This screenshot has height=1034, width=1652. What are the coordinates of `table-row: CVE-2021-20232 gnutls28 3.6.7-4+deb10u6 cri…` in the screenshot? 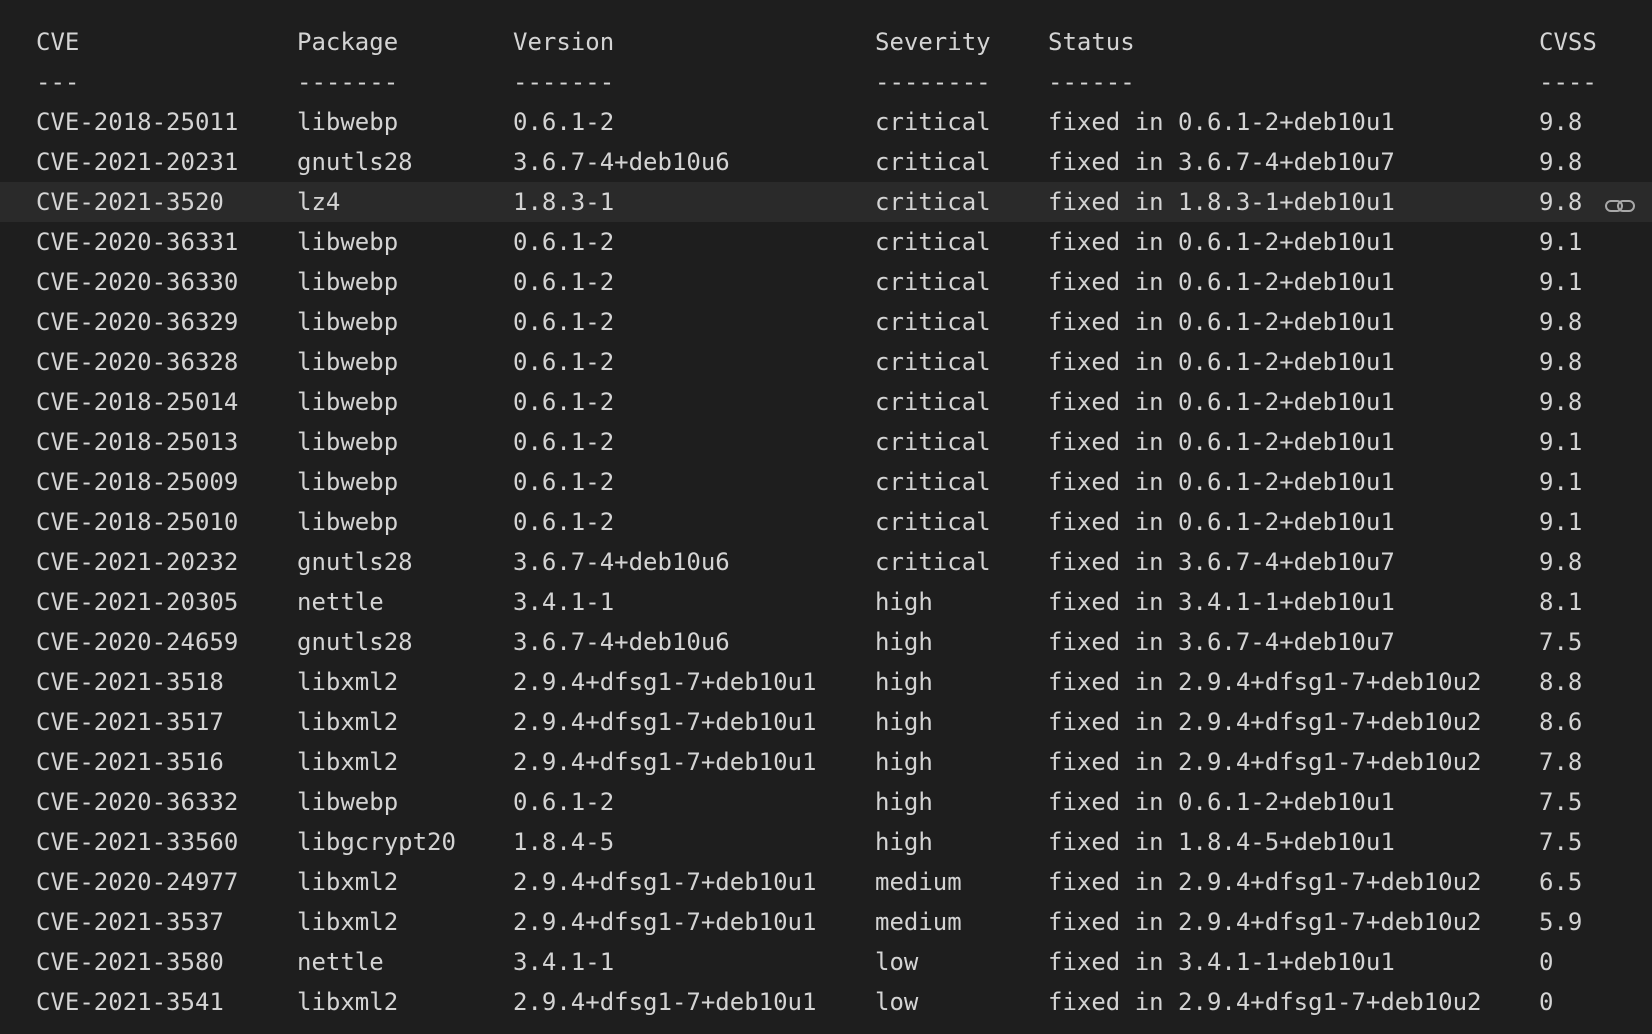 It's located at (826, 562).